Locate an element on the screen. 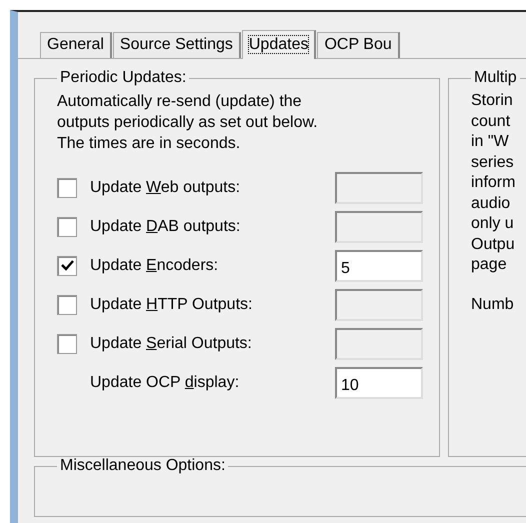 This screenshot has width=526, height=523. option-label: Update Serial Outputs: is located at coordinates (171, 343).